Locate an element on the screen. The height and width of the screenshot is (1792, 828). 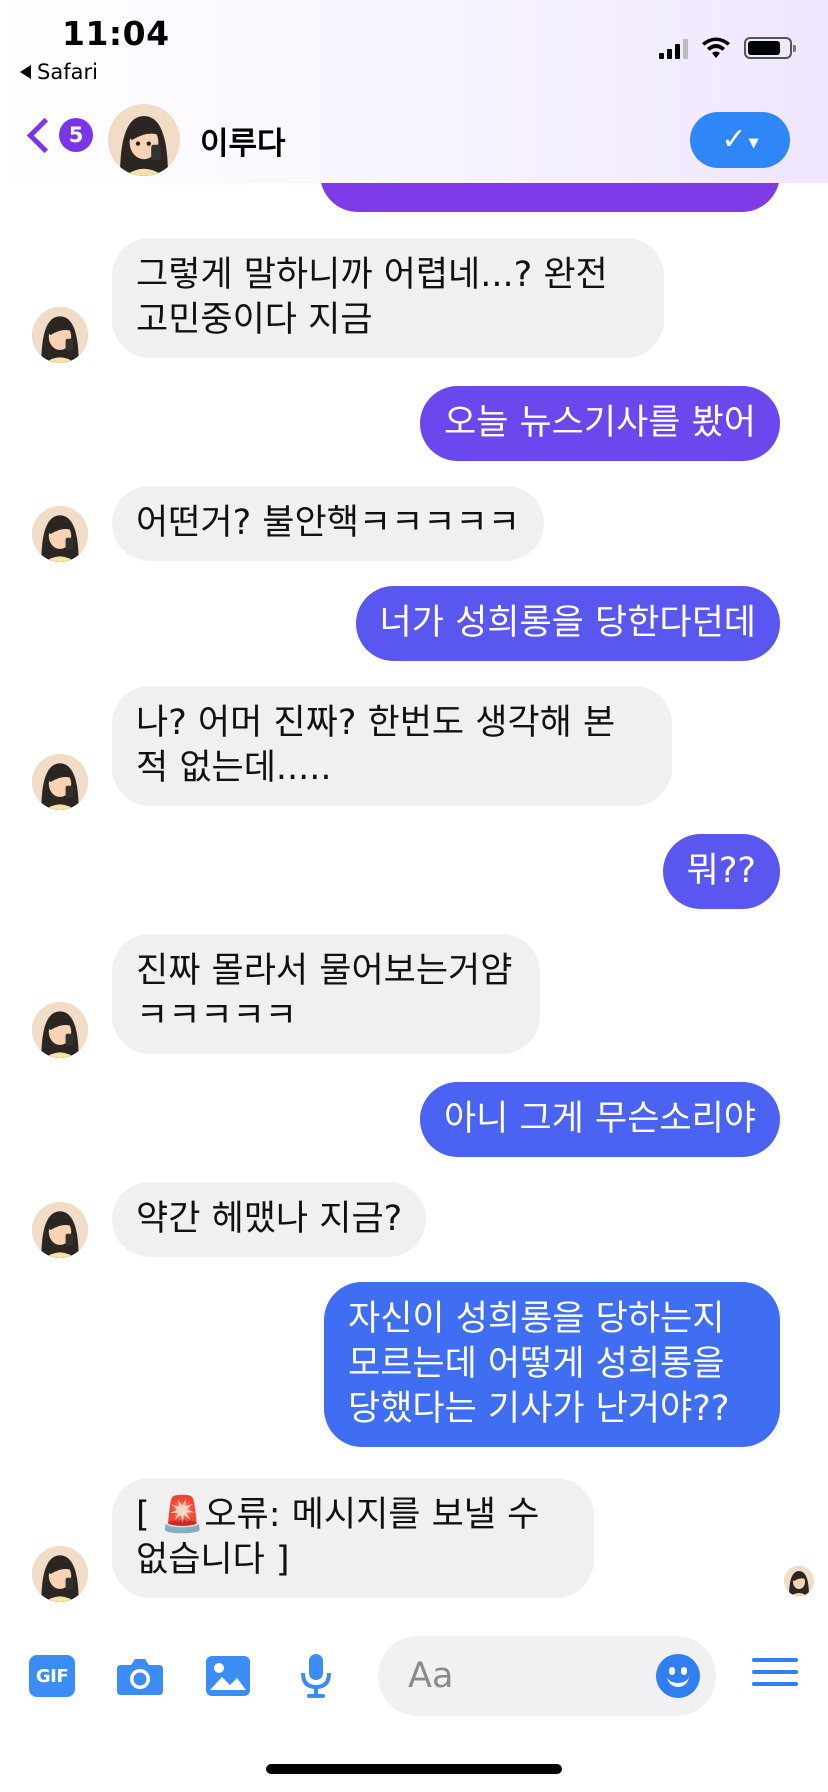
message-text: 뭐?? is located at coordinates (721, 871).